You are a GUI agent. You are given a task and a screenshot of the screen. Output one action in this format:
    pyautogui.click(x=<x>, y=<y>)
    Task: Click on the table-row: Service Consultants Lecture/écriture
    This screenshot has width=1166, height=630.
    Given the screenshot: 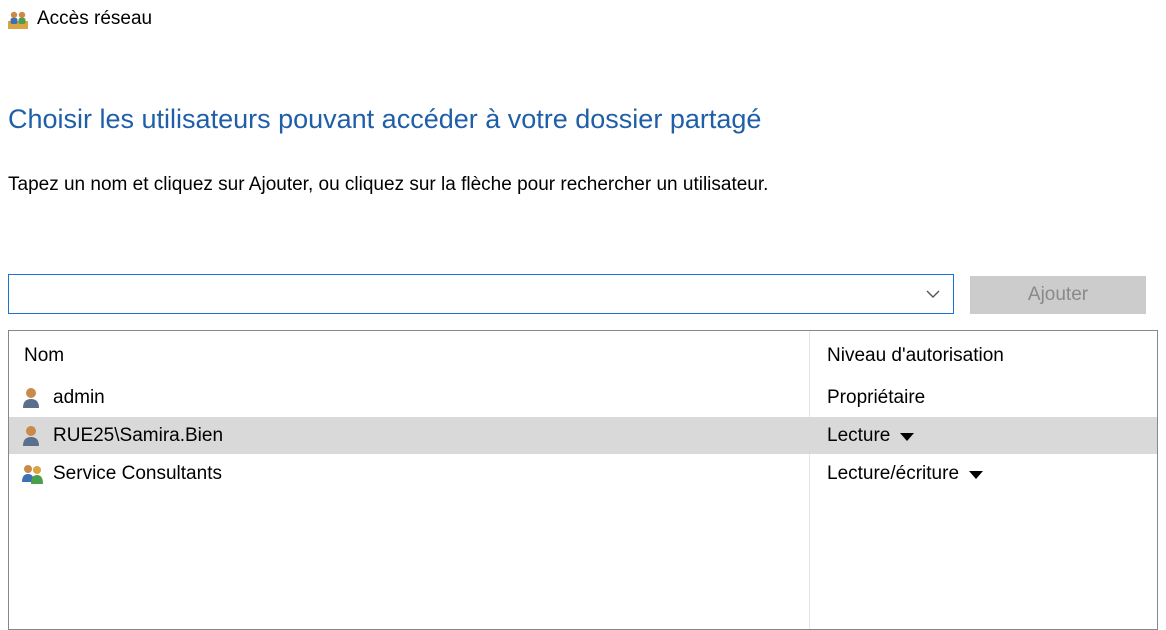 What is the action you would take?
    pyautogui.click(x=583, y=473)
    